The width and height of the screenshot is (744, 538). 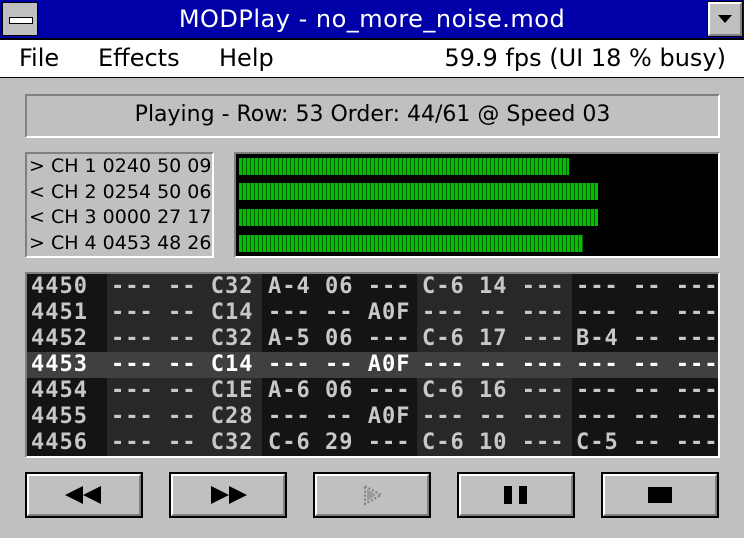 I want to click on rewind-button, so click(x=84, y=495).